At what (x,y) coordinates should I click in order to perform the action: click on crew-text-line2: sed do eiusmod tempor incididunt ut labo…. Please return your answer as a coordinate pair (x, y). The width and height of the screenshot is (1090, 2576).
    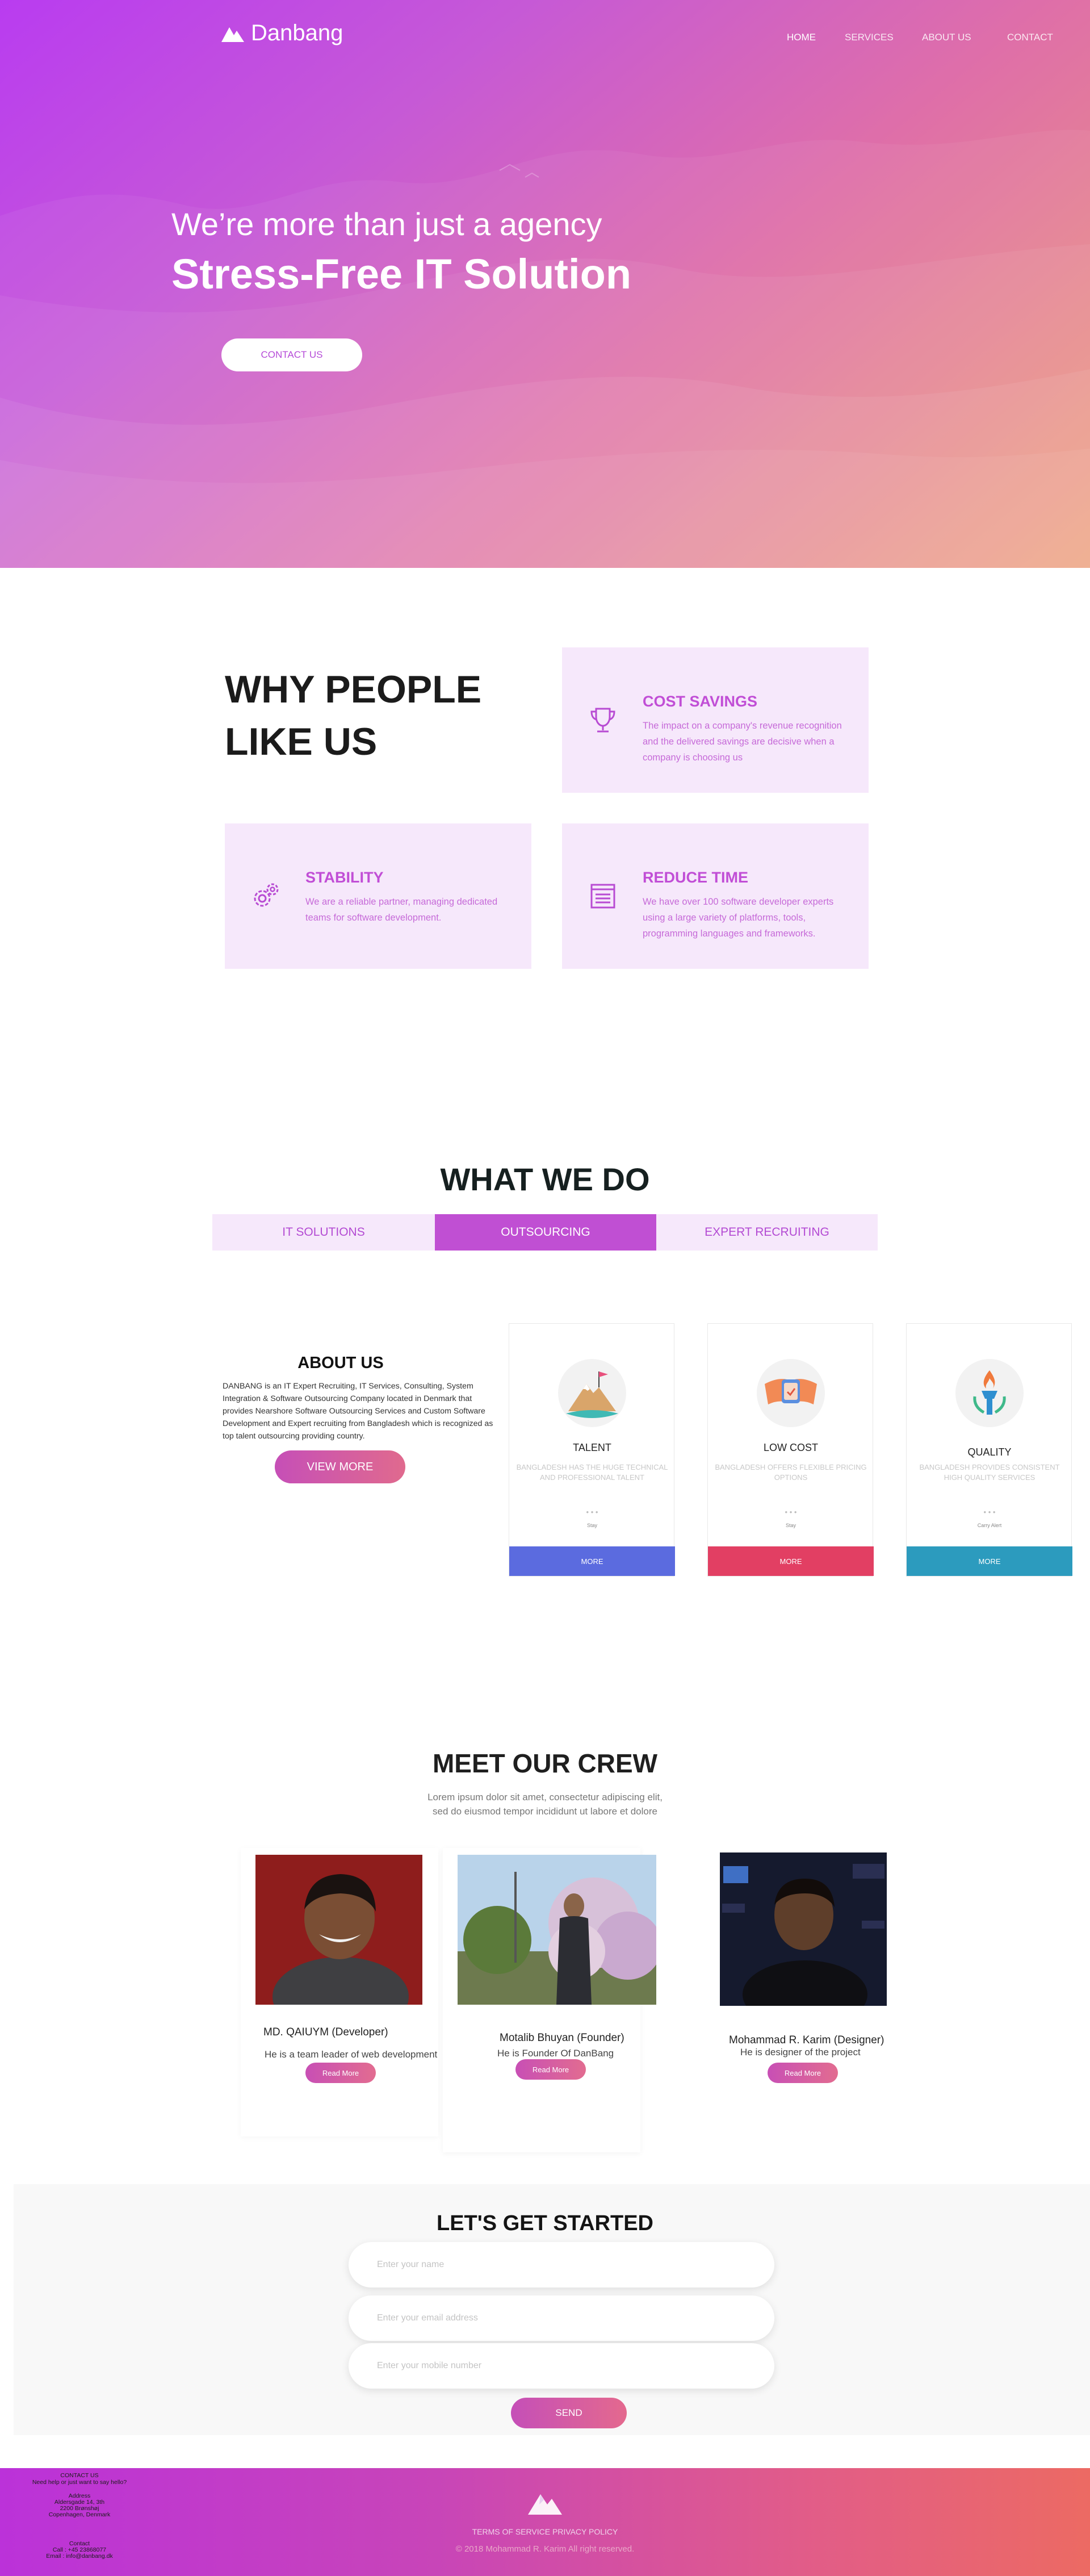
    Looking at the image, I should click on (545, 1811).